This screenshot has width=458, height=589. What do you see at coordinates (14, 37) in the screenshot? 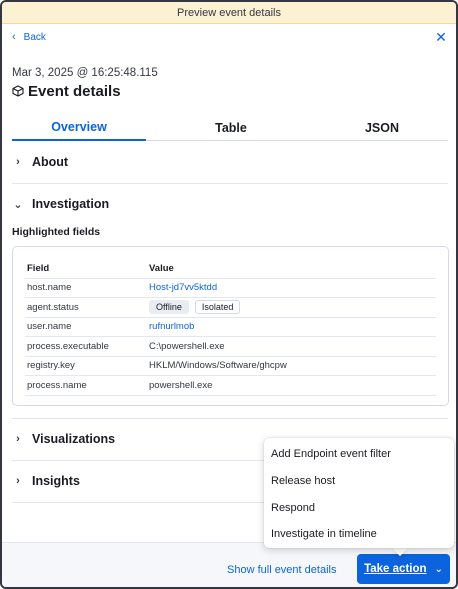
I see `chevron-left-icon: ‹` at bounding box center [14, 37].